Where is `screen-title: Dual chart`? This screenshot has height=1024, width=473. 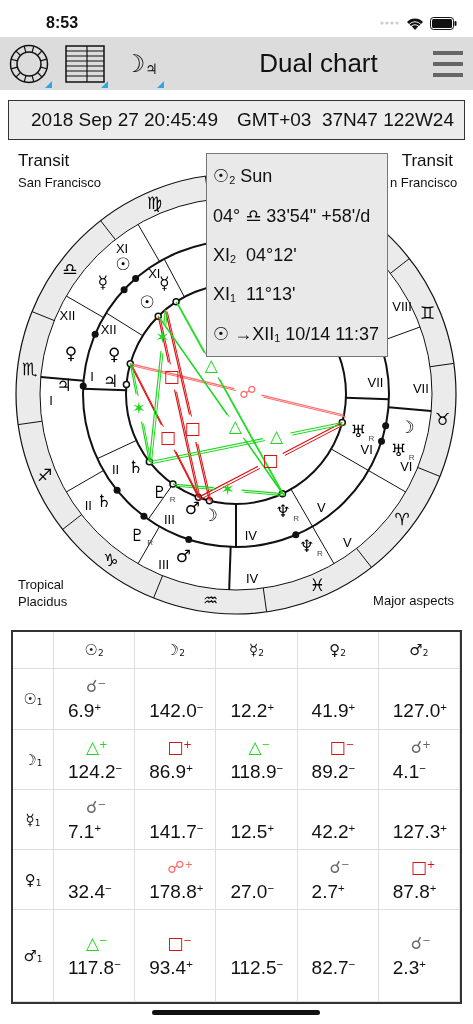
screen-title: Dual chart is located at coordinates (318, 63).